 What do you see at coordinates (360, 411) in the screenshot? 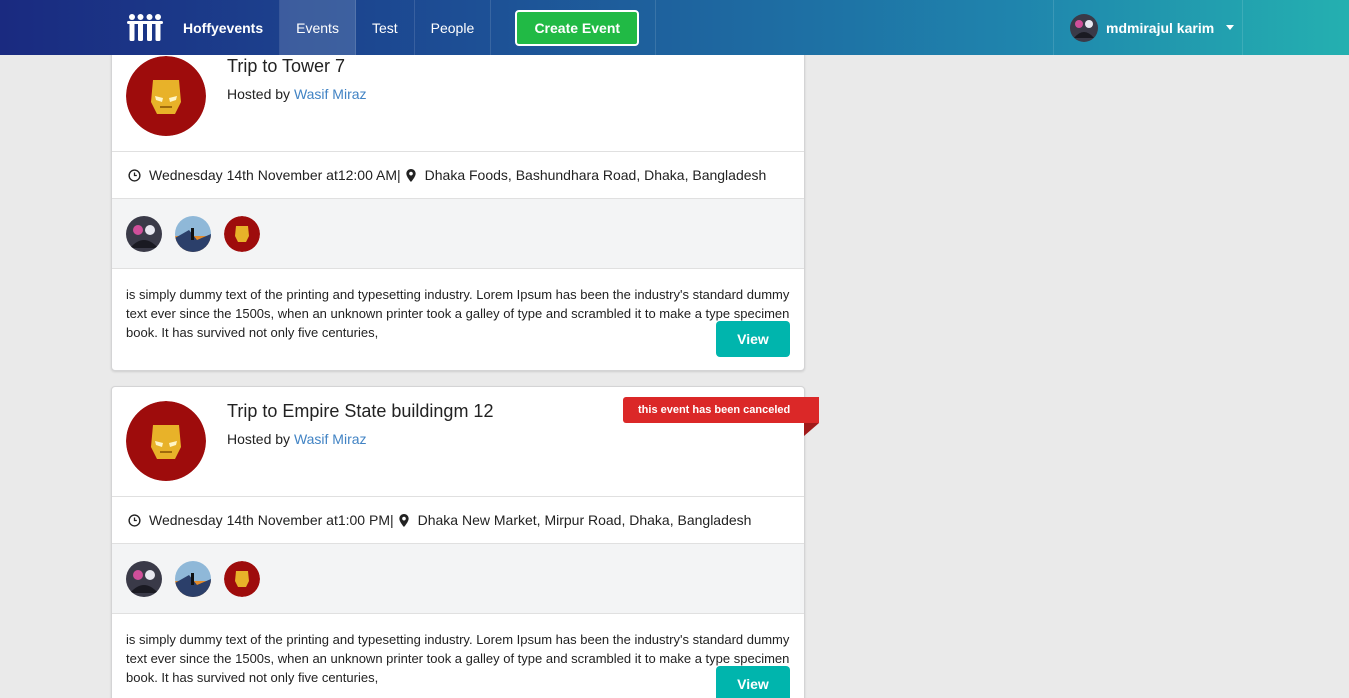
I see `event-title: Trip to Empire State buildingm 12` at bounding box center [360, 411].